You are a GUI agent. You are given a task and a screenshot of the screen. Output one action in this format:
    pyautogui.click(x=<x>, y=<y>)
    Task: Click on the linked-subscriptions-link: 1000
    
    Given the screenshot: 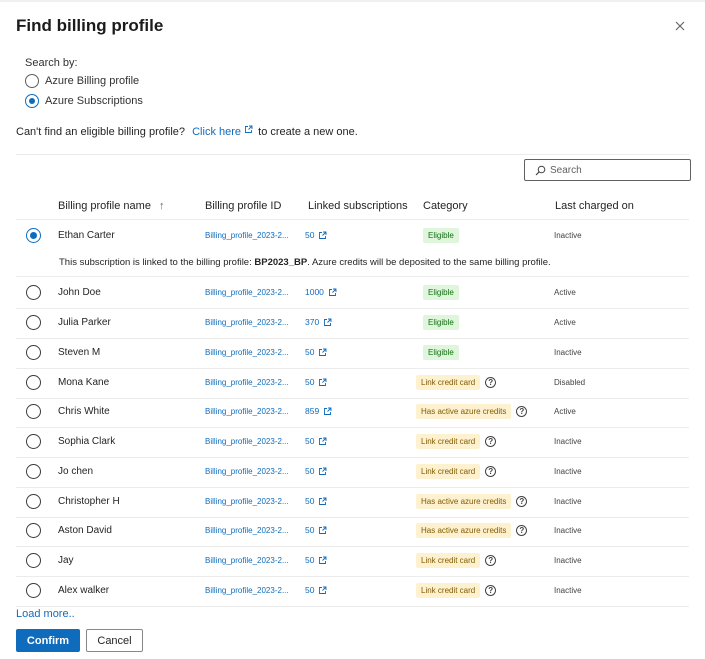 What is the action you would take?
    pyautogui.click(x=321, y=292)
    